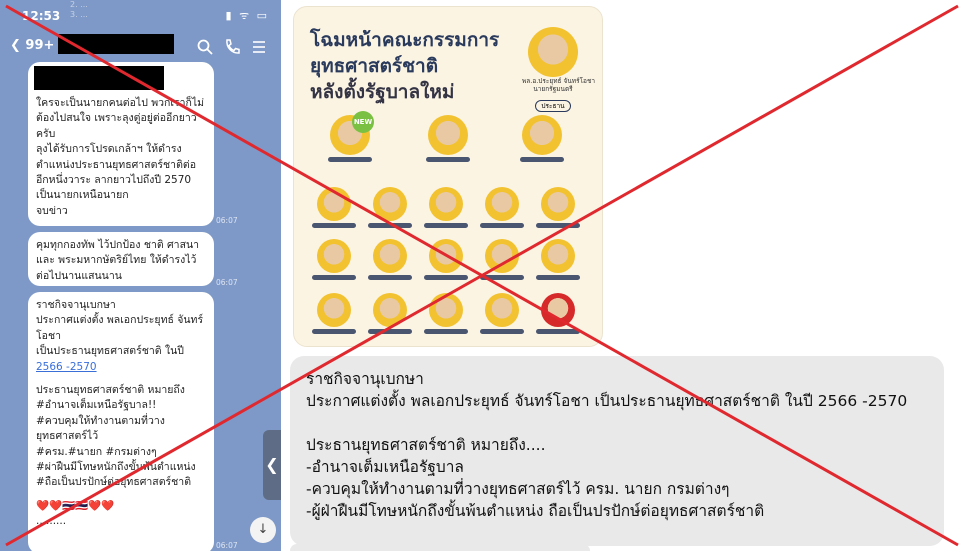  Describe the element at coordinates (247, 15) in the screenshot. I see `status-icons: ▮ ᯤ ▭` at that location.